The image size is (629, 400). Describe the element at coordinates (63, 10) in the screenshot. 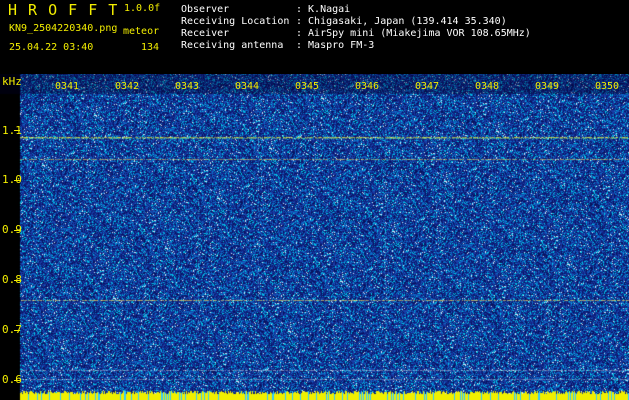

I see `app-title: H R O F F T` at that location.